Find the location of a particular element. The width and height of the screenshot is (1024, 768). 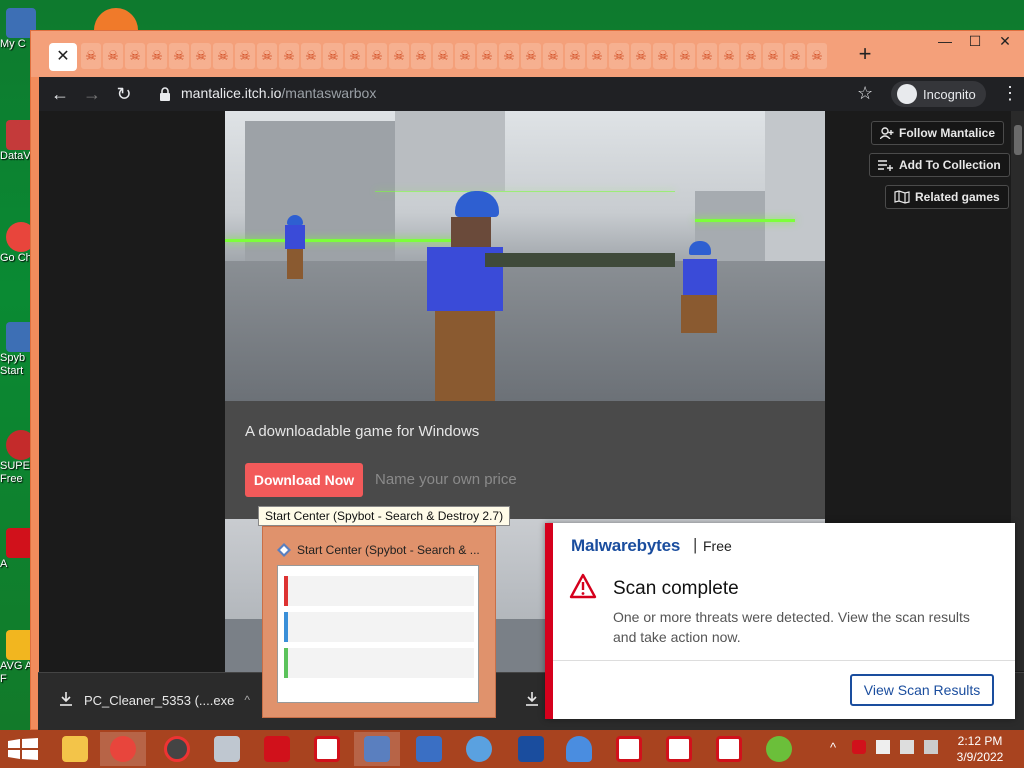

desktop-icon-superantispyware: SUPE Free is located at coordinates (18, 458).